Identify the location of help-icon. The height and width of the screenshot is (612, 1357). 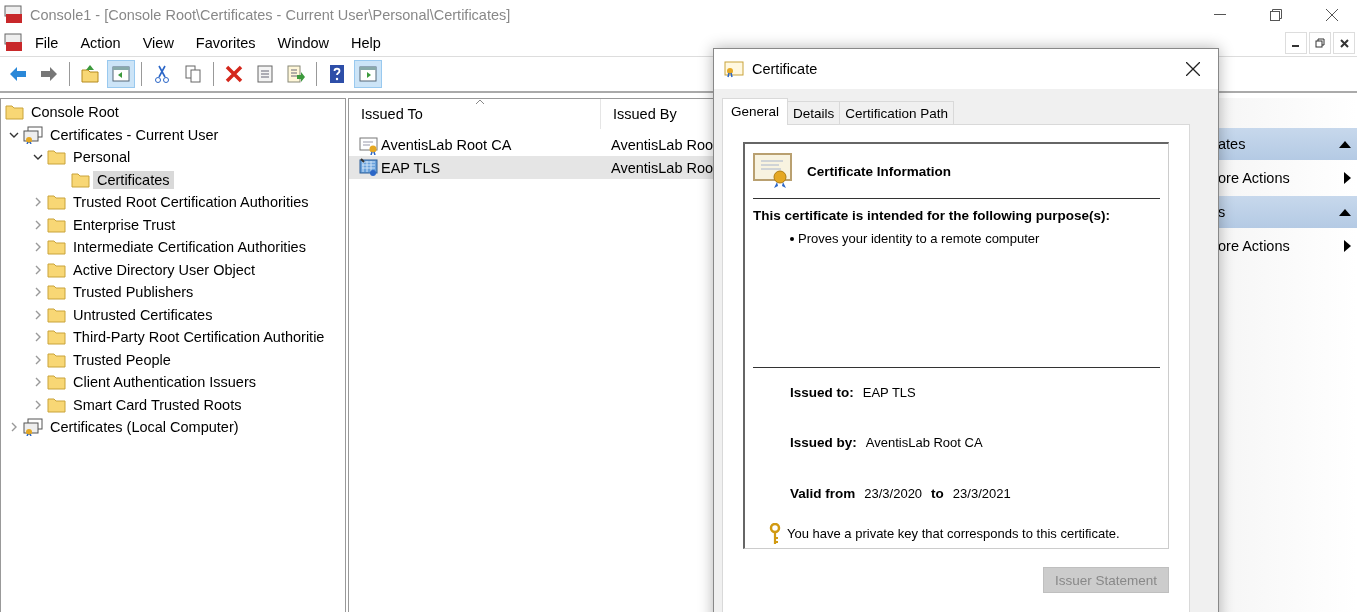
(337, 74).